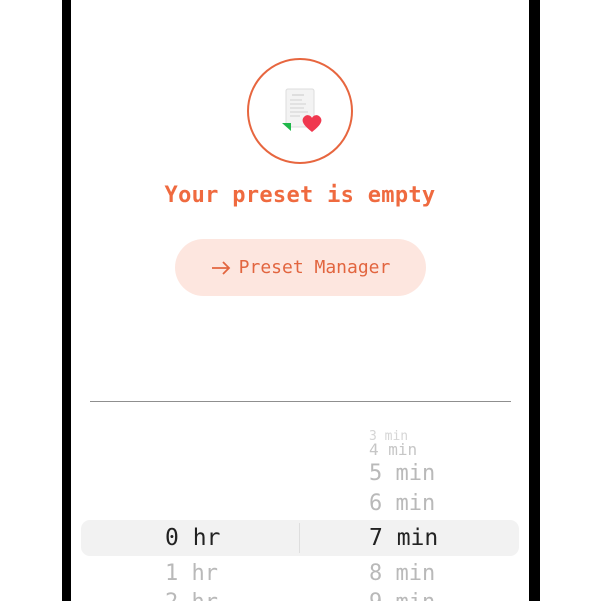 The width and height of the screenshot is (600, 601). I want to click on hour-option: 1 hr, so click(191, 574).